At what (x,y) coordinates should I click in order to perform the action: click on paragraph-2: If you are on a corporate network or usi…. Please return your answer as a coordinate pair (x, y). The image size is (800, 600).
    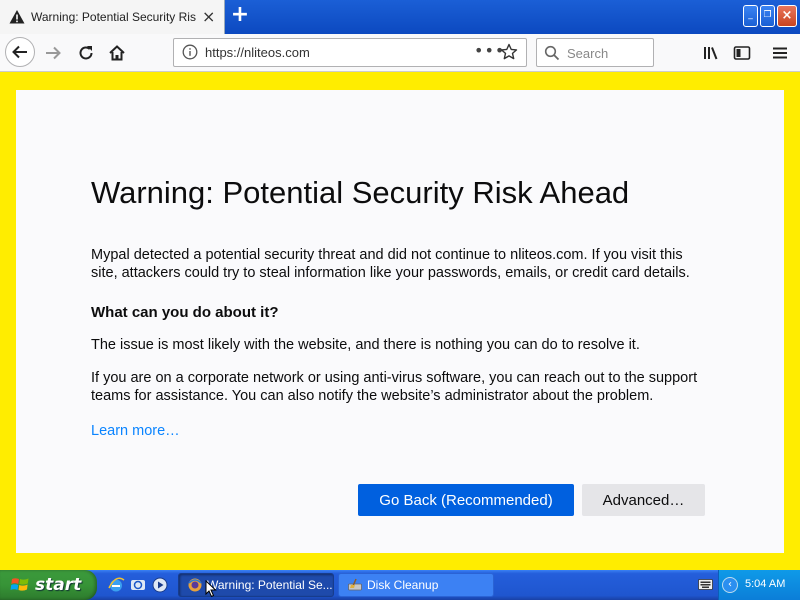
    Looking at the image, I should click on (394, 387).